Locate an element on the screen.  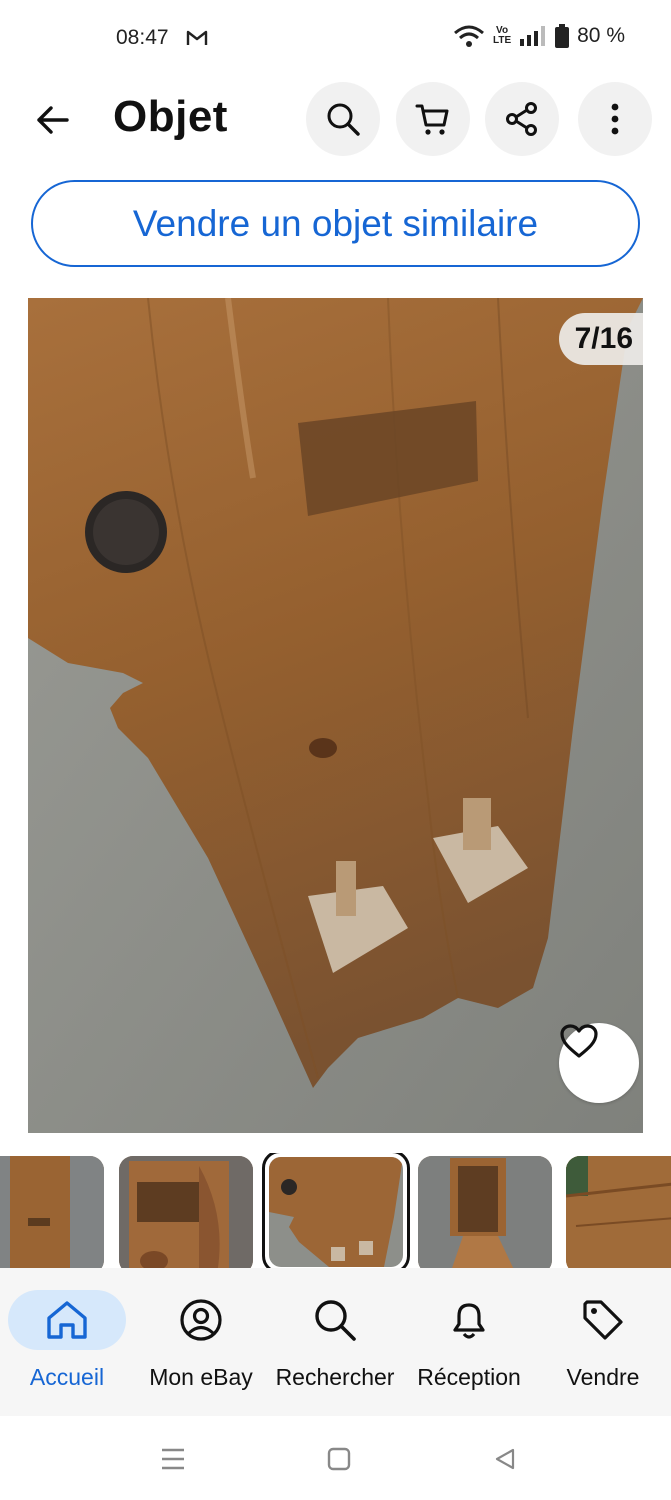
volte-indicator: Vo LTE is located at coordinates (502, 35).